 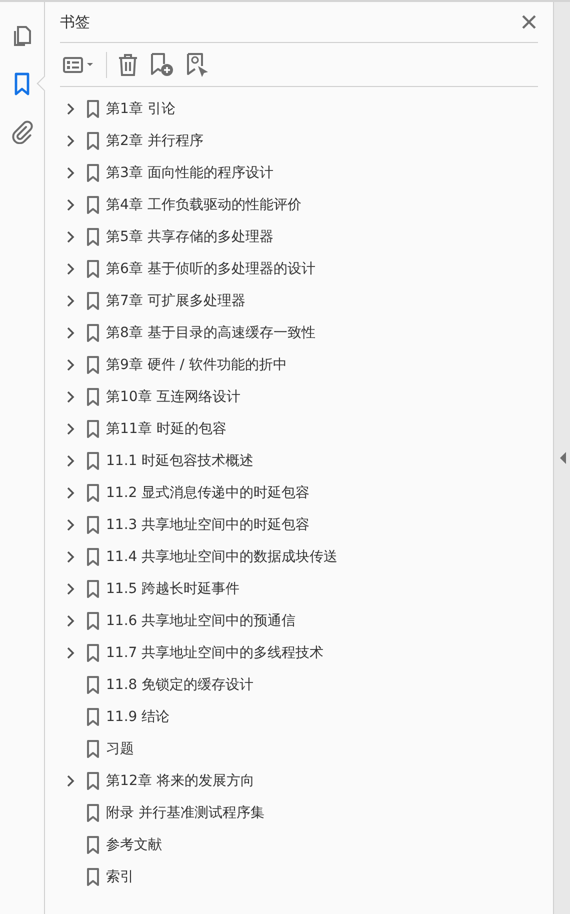 I want to click on collapse-arrow-icon, so click(x=563, y=458).